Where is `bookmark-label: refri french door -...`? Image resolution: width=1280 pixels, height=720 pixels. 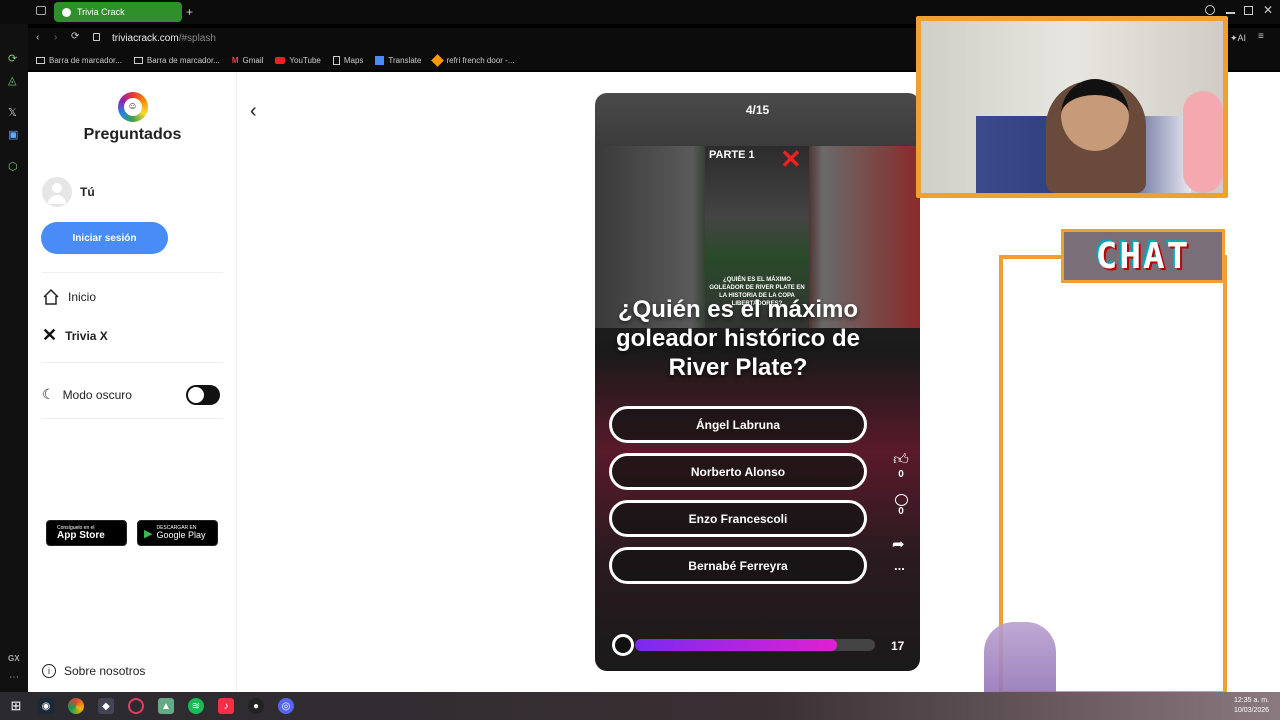
bookmark-label: refri french door -... is located at coordinates (480, 60).